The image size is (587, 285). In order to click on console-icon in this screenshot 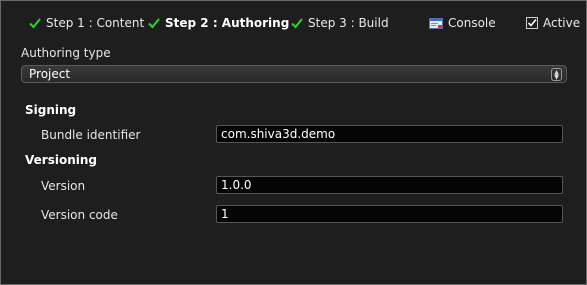, I will do `click(436, 23)`.